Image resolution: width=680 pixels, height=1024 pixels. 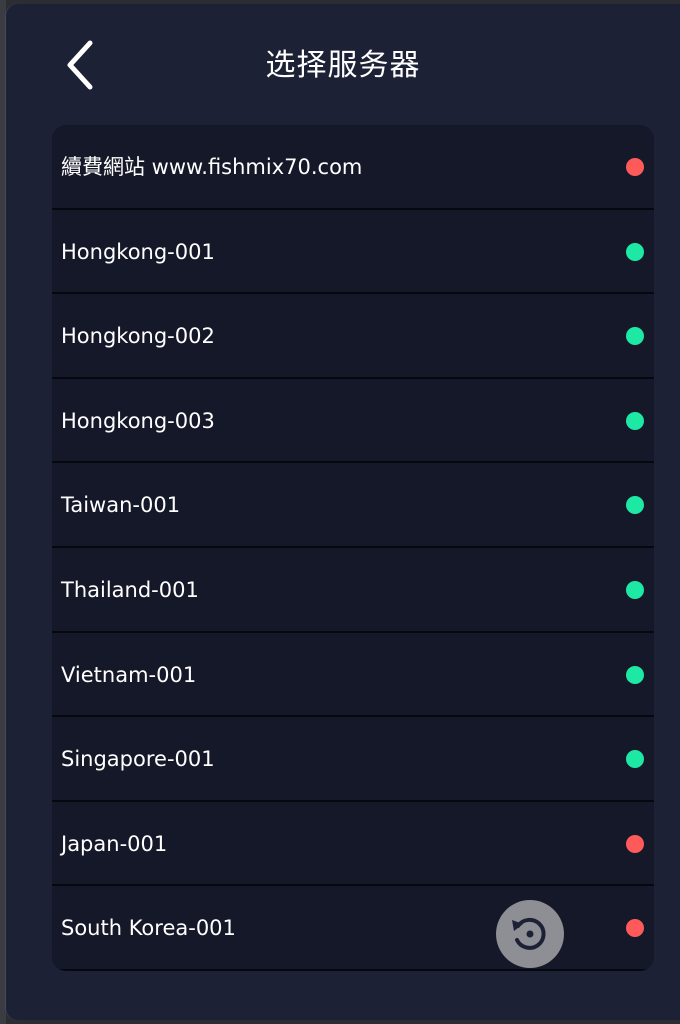 I want to click on server-row-thailand-001: Thailand-001, so click(x=353, y=590).